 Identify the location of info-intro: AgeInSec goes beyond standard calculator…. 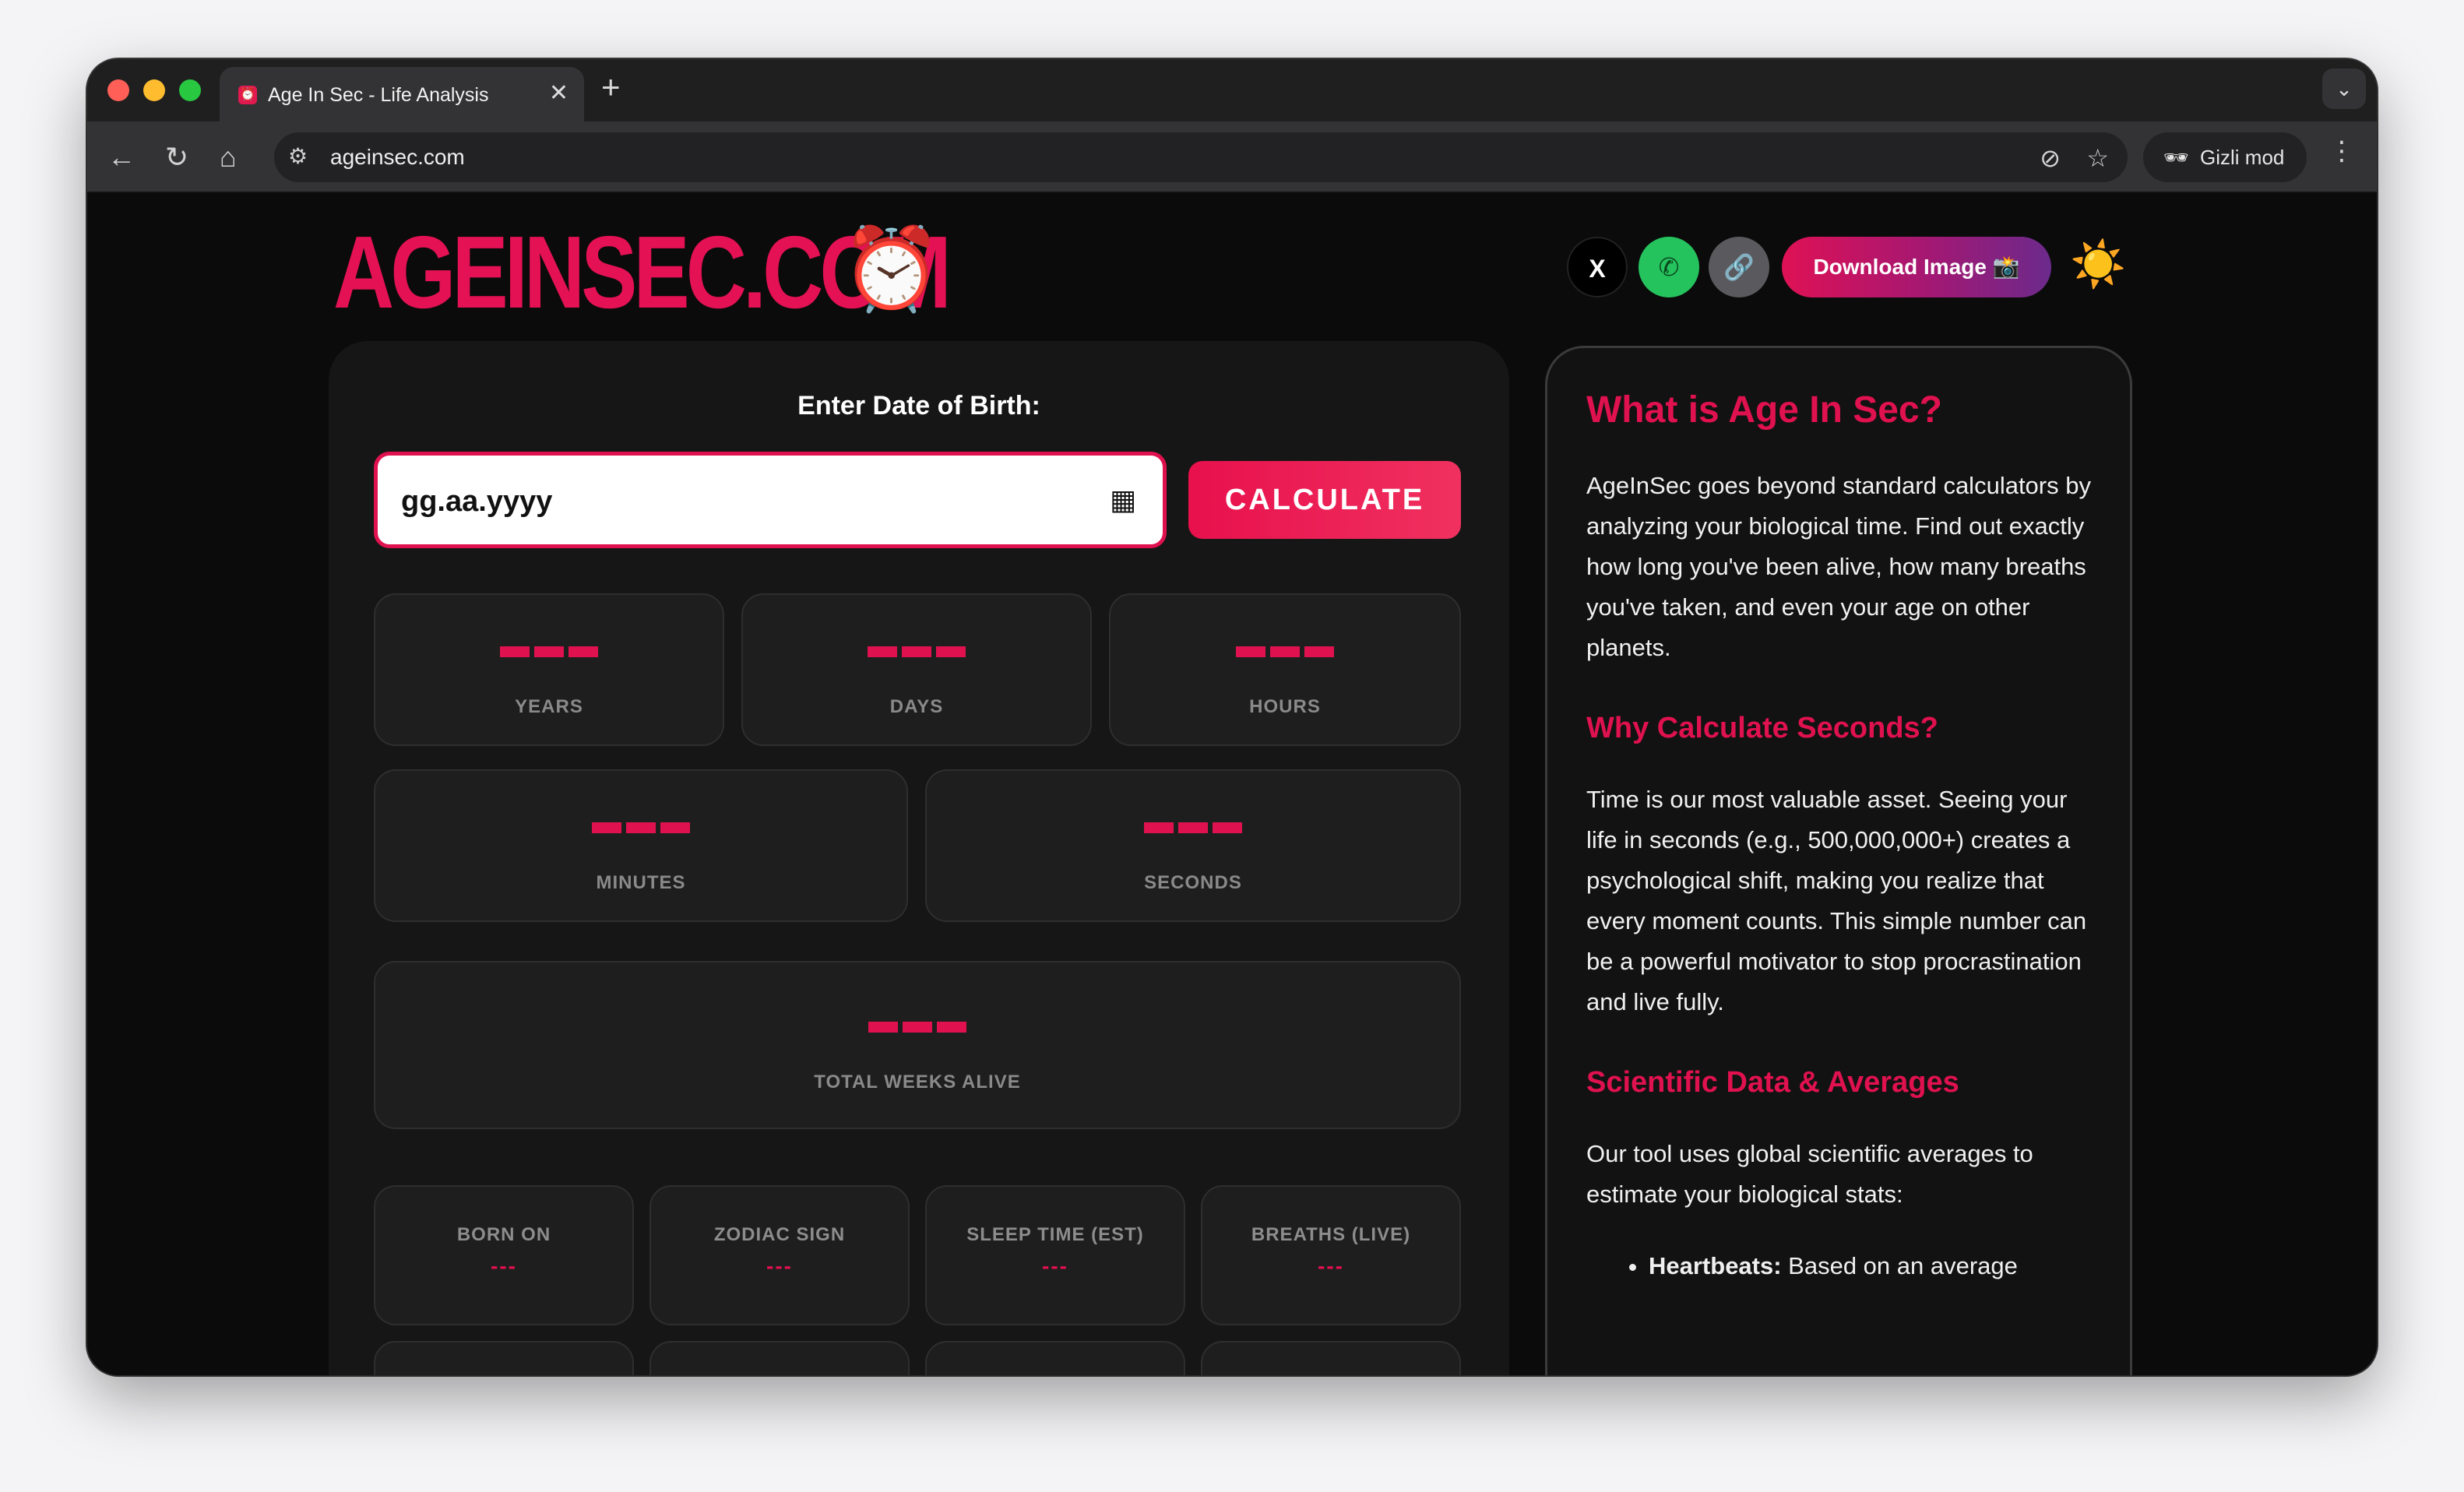
(1838, 566).